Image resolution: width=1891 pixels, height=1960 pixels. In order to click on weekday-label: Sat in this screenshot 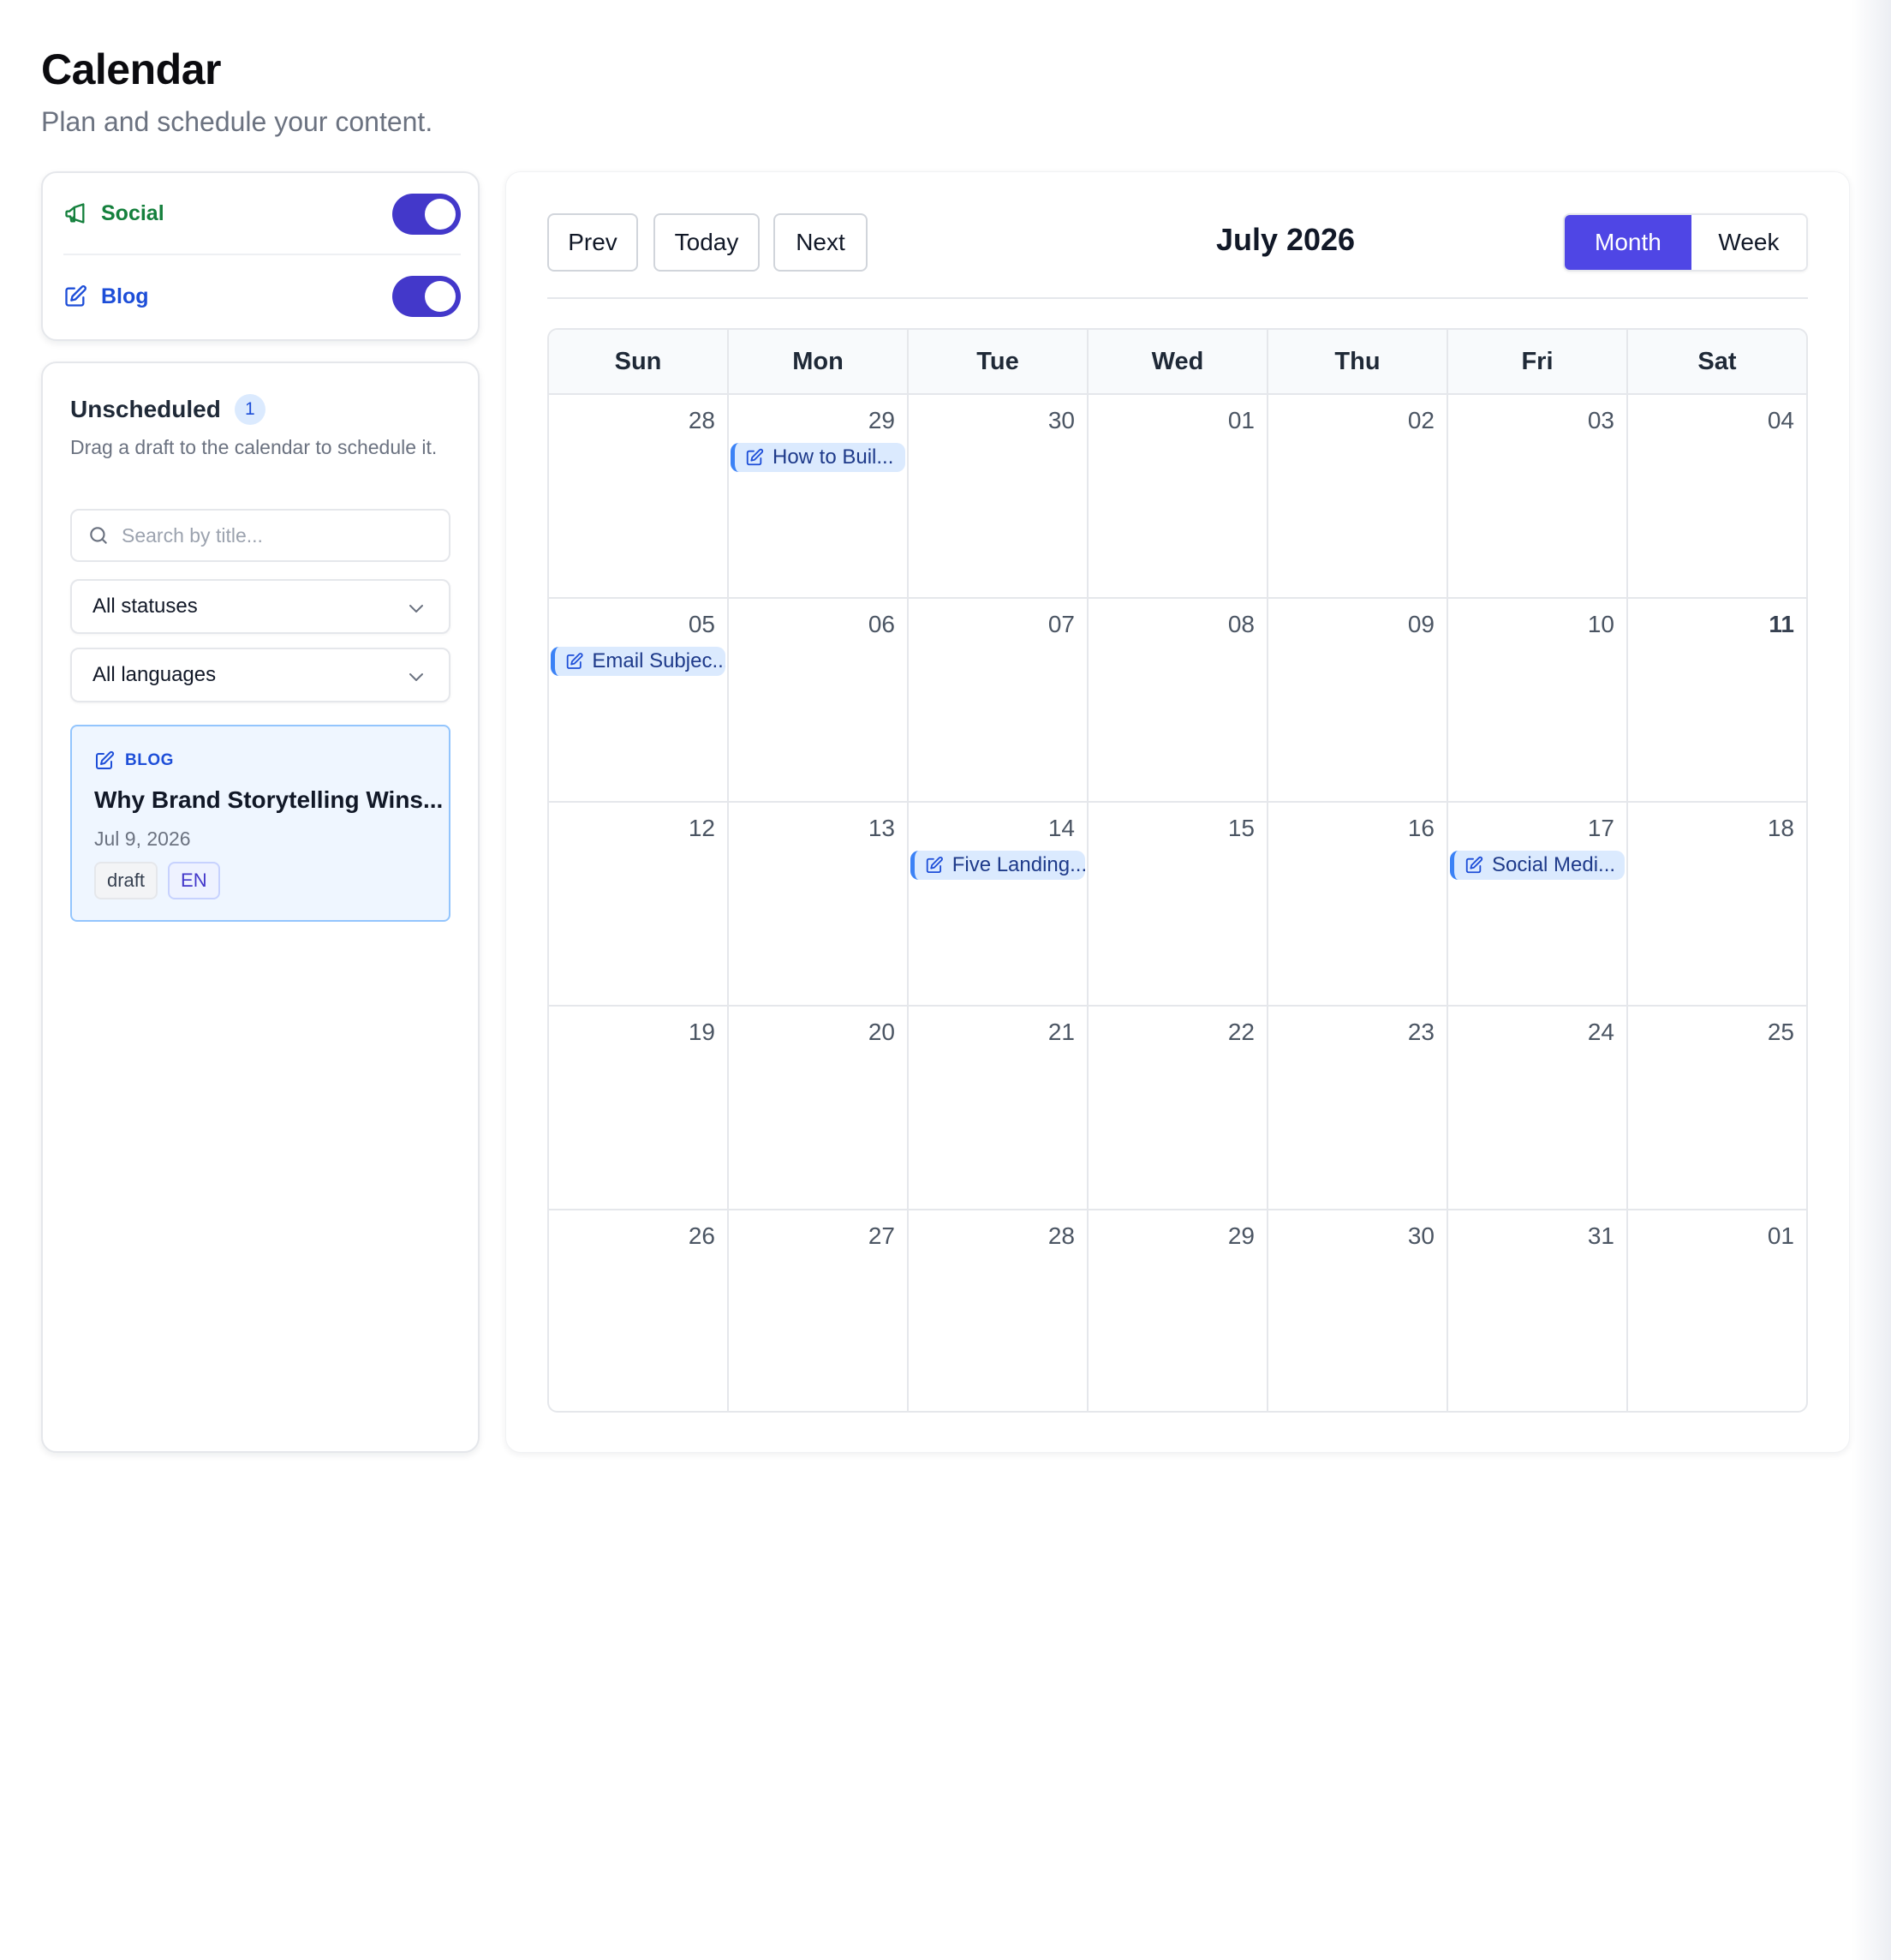, I will do `click(1717, 361)`.